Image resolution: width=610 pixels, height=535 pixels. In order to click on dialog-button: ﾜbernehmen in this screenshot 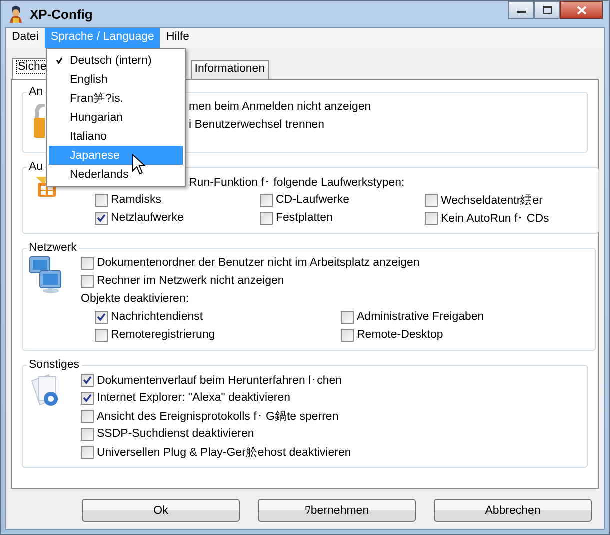, I will do `click(337, 510)`.